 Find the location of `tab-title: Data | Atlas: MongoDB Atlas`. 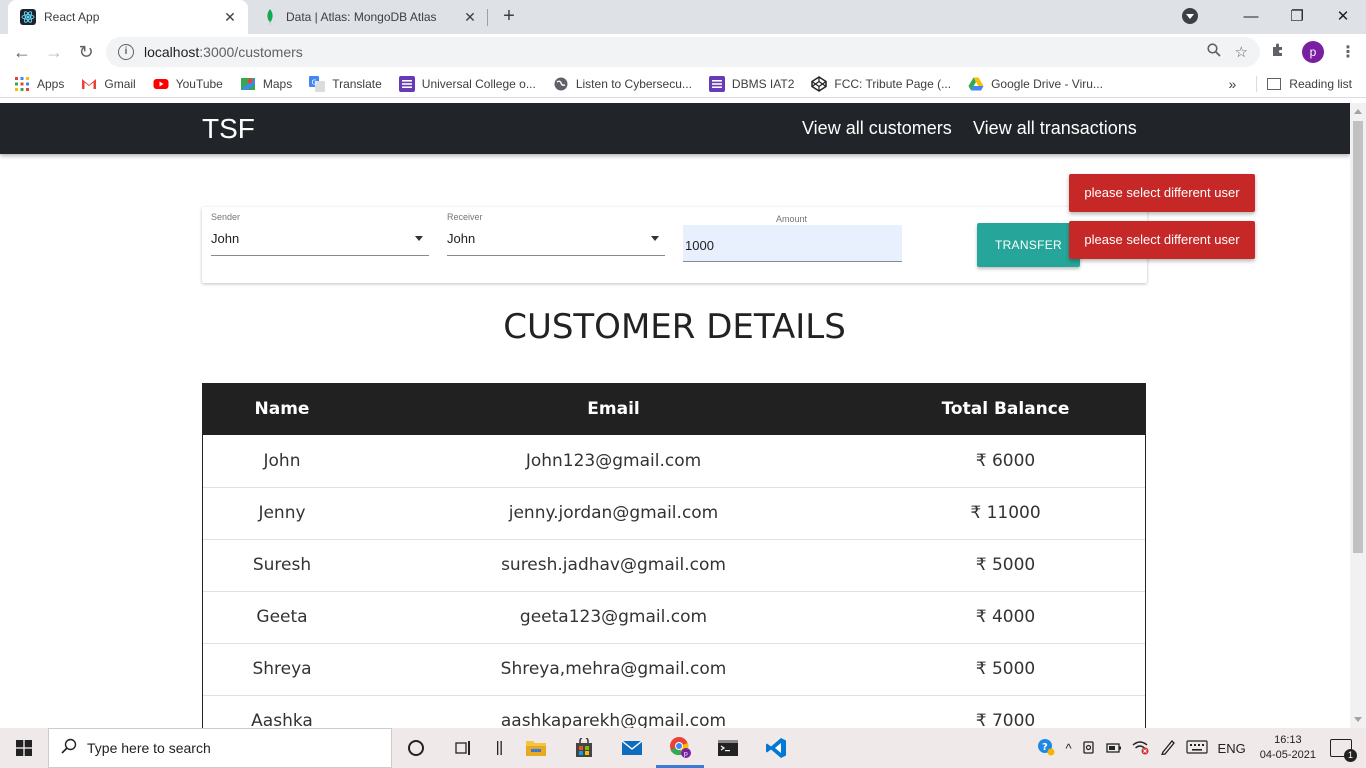

tab-title: Data | Atlas: MongoDB Atlas is located at coordinates (361, 17).